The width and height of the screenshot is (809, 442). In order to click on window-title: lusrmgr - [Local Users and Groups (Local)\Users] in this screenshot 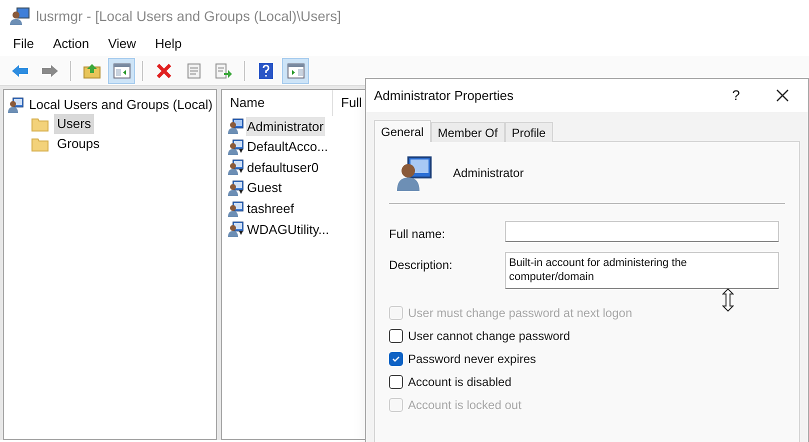, I will do `click(188, 16)`.